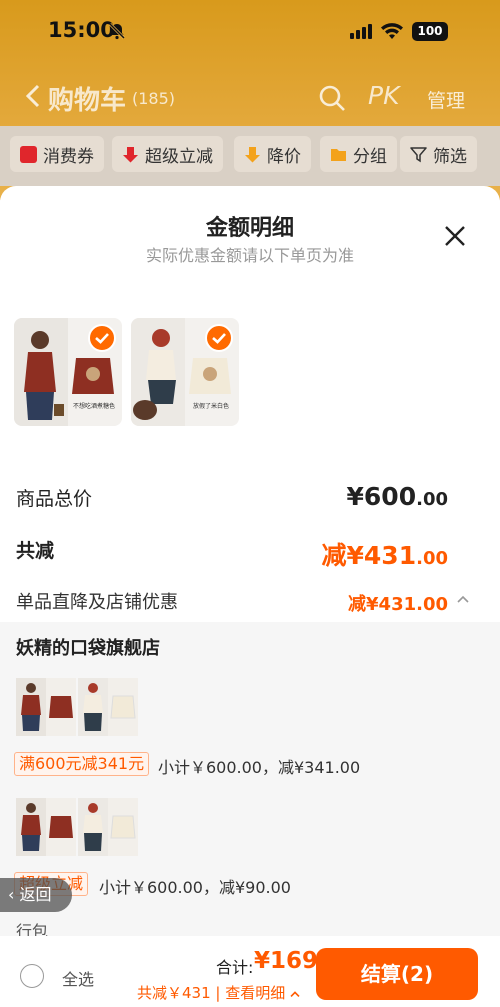 The image size is (500, 1007). What do you see at coordinates (284, 156) in the screenshot?
I see `filter-label: 降价` at bounding box center [284, 156].